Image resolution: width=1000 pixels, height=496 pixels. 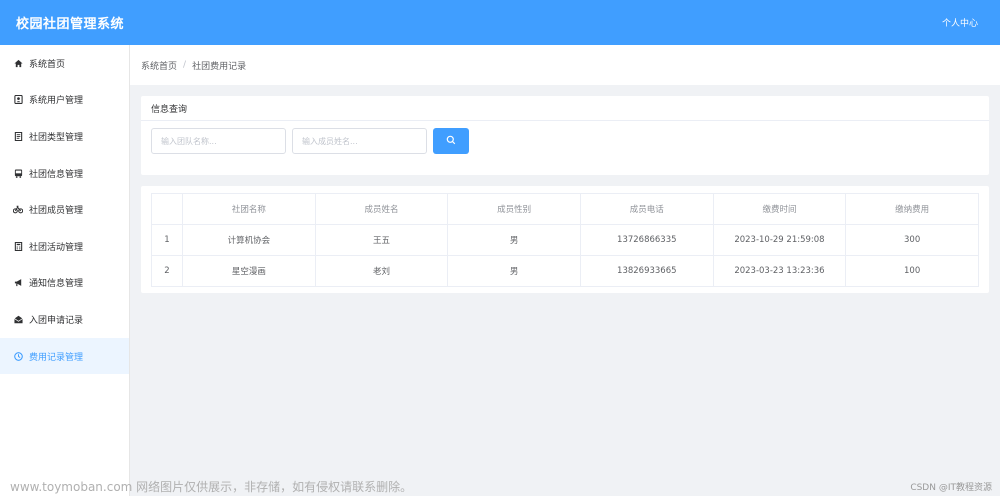 What do you see at coordinates (56, 247) in the screenshot?
I see `sidebar-item-label: 社团活动管理` at bounding box center [56, 247].